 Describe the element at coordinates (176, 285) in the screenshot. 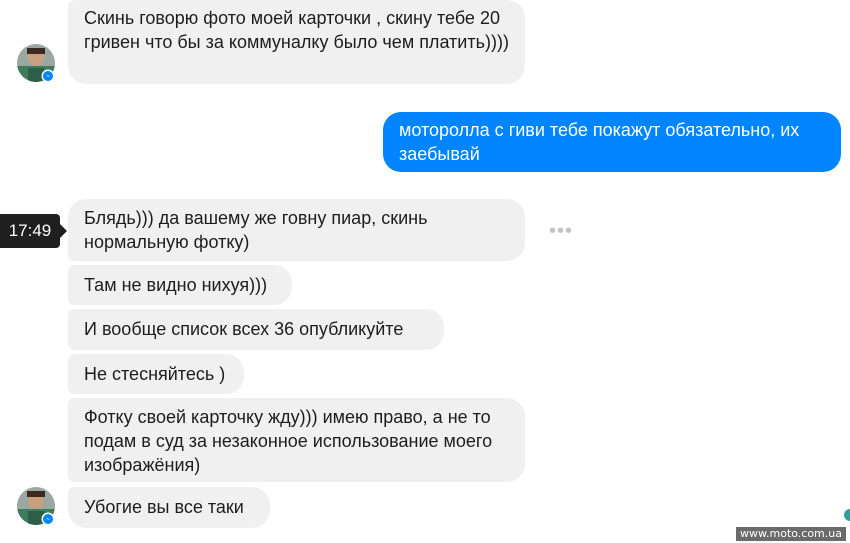

I see `message-text: Там не видно нихуя)))` at that location.